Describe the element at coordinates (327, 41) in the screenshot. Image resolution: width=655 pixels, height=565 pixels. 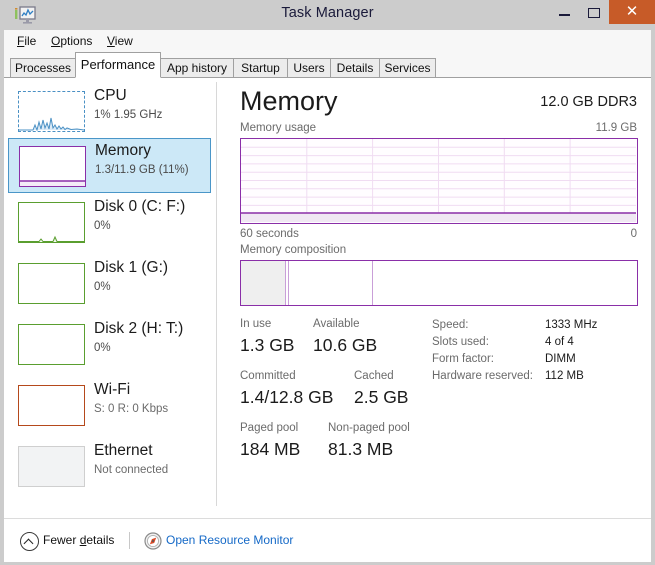
I see `menu-bar: File Options View` at that location.